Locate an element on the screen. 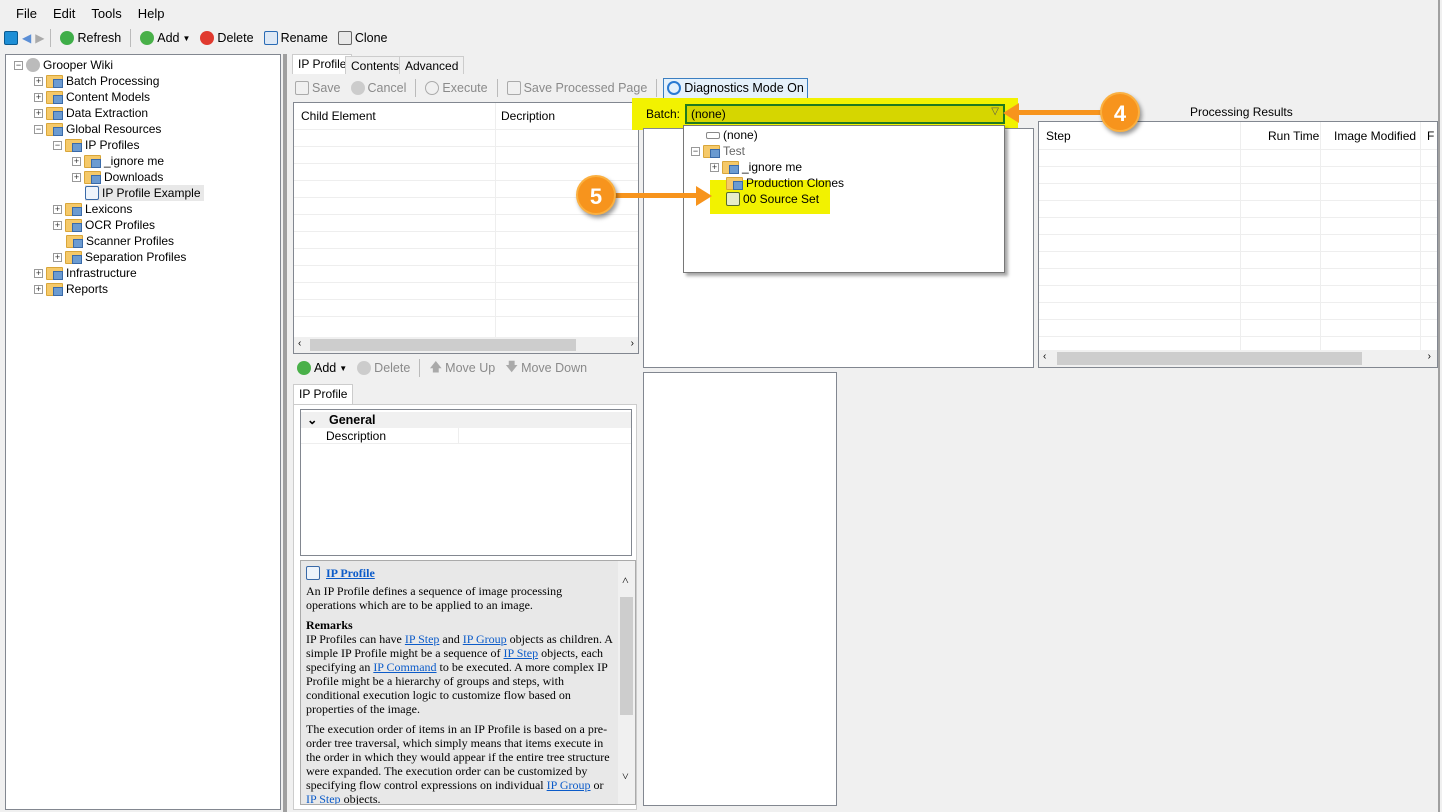  move-down-button: 🡇 Move Down is located at coordinates (546, 368).